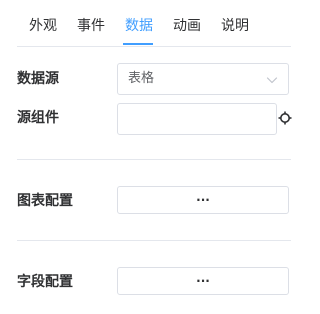  I want to click on source-component-input, so click(197, 119).